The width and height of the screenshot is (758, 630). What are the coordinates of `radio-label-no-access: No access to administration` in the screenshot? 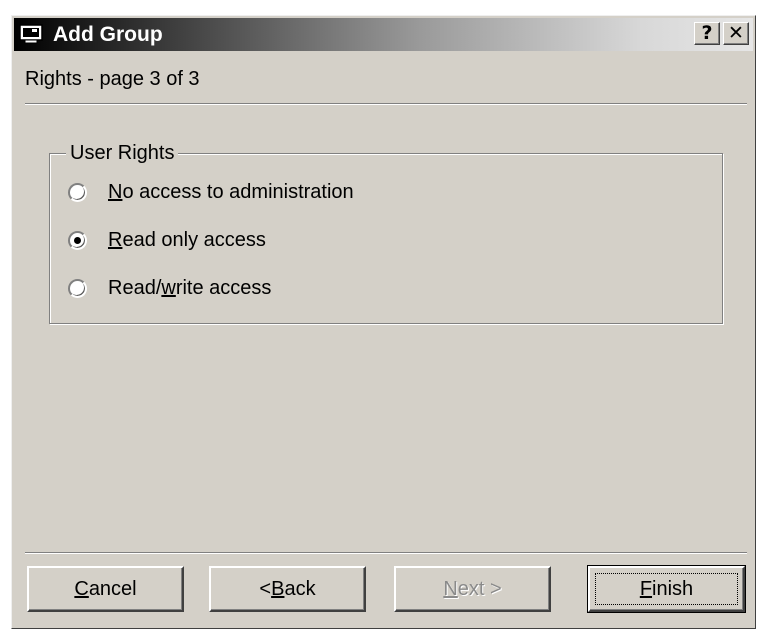 It's located at (231, 192).